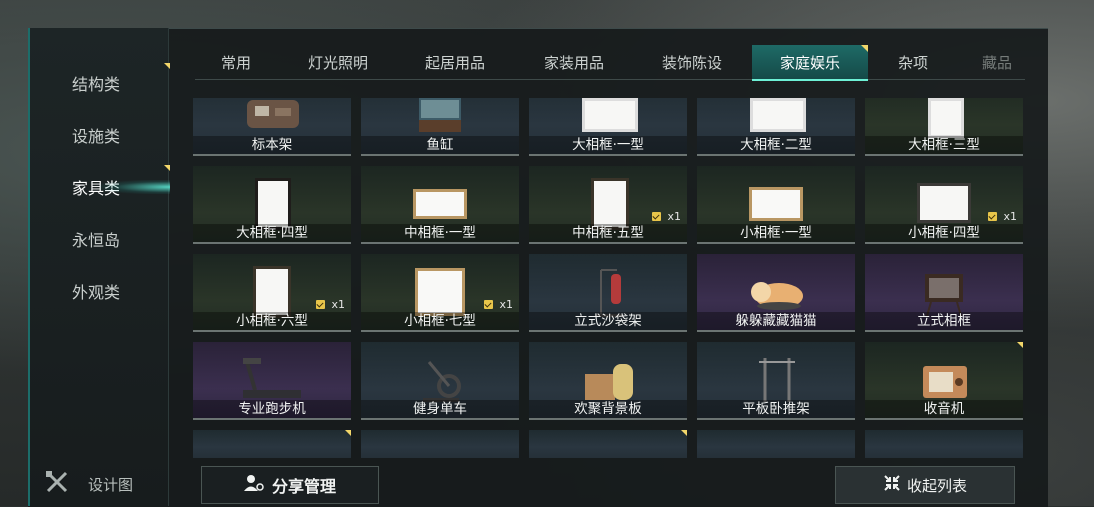 The width and height of the screenshot is (1094, 507). I want to click on sidebar-item-facility: 设施类, so click(99, 135).